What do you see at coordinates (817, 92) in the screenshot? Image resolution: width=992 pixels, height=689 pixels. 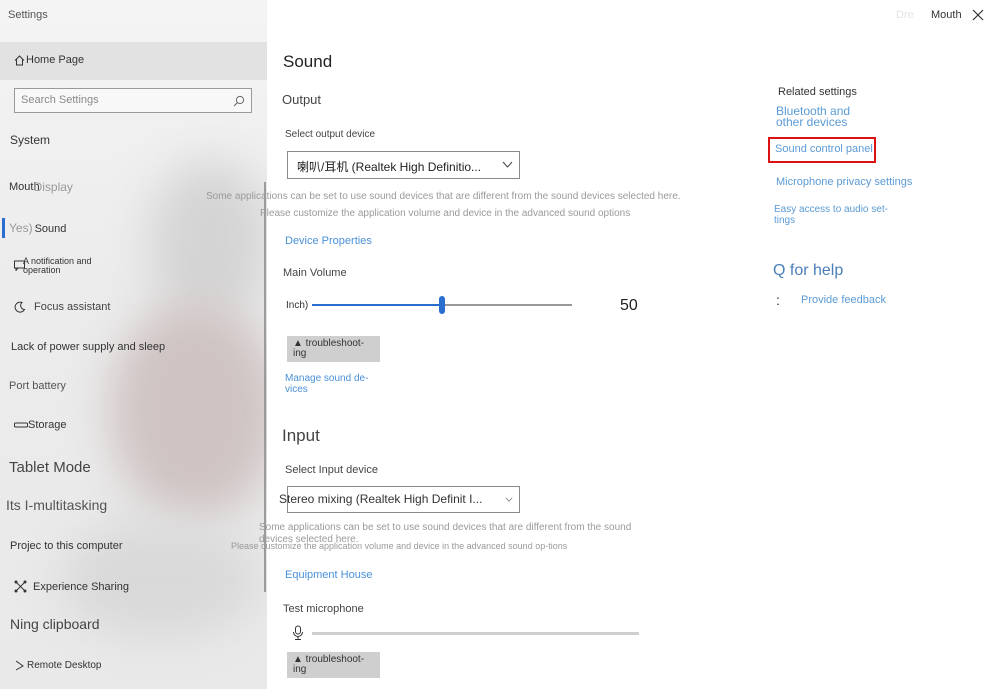 I see `related-settings-title: Related settings` at bounding box center [817, 92].